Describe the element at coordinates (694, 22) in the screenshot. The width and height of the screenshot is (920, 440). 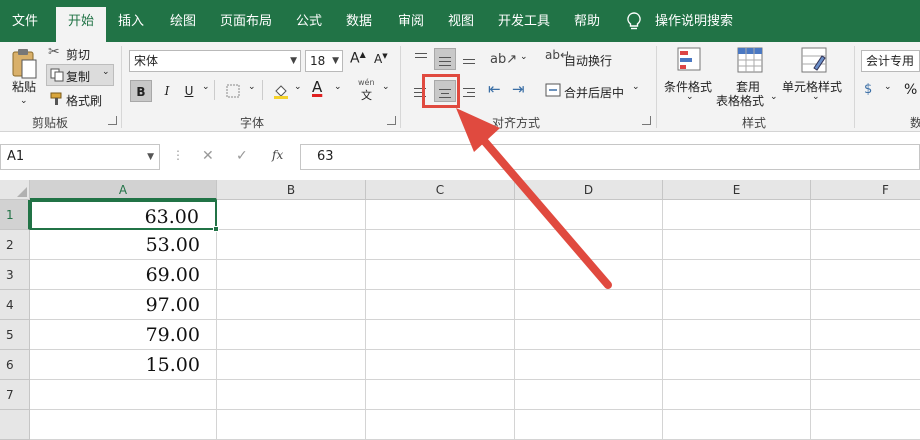
I see `tell-me-search: 操作说明搜索` at that location.